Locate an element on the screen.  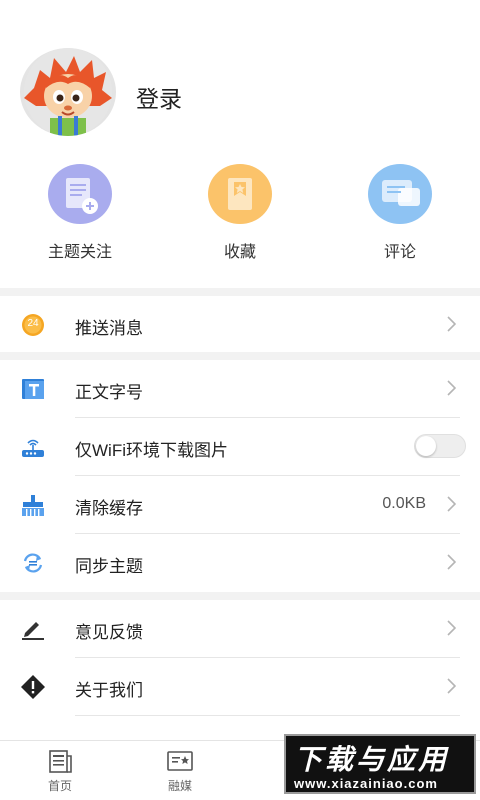
settings-row-font-size: 正文字号 is located at coordinates (240, 389).